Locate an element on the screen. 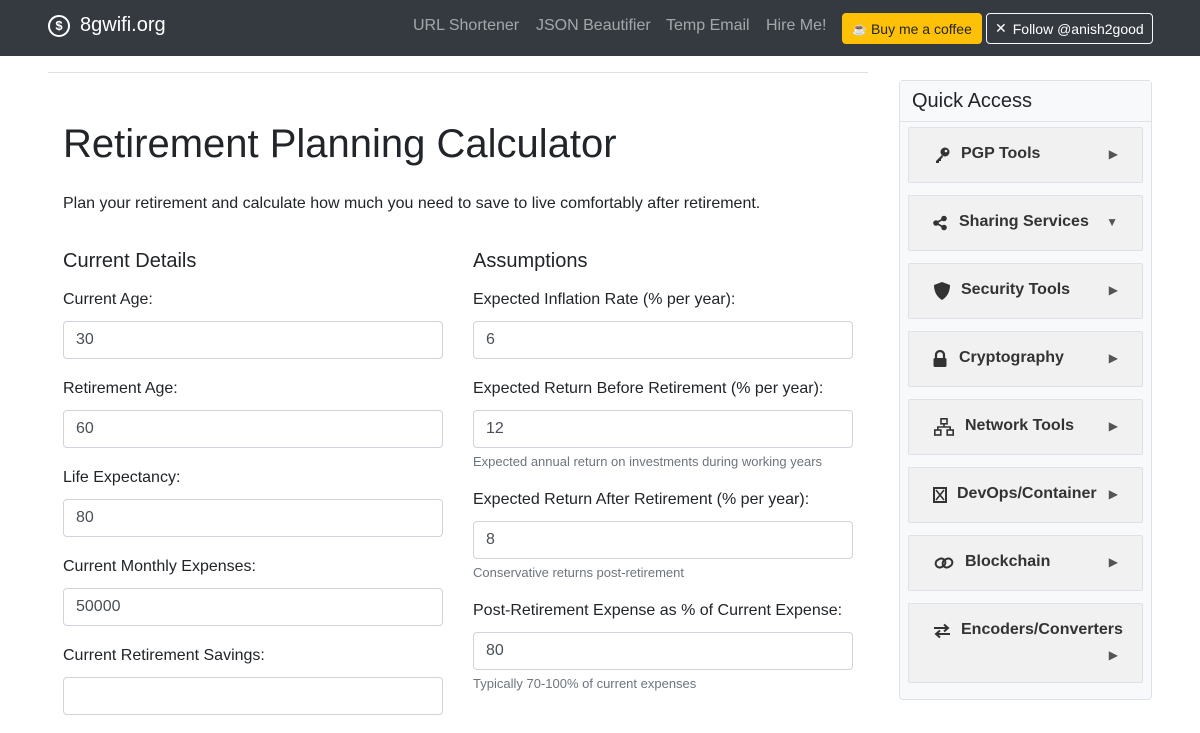  return-after-input: 8 is located at coordinates (663, 540).